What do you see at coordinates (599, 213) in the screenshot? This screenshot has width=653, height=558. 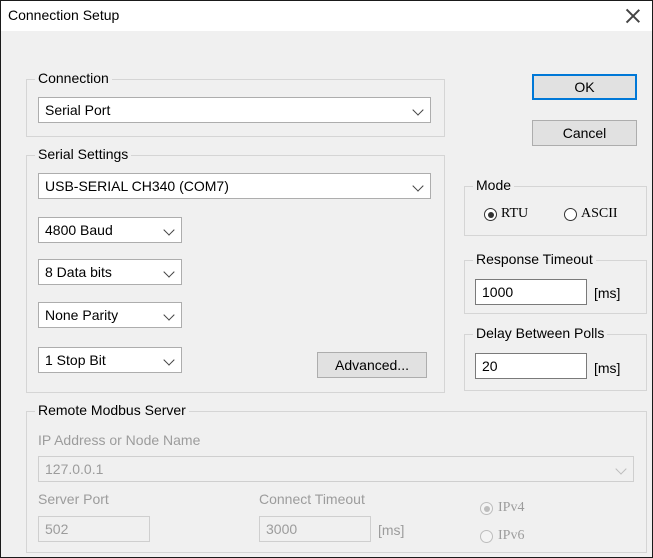 I see `ascii-label: ASCII` at bounding box center [599, 213].